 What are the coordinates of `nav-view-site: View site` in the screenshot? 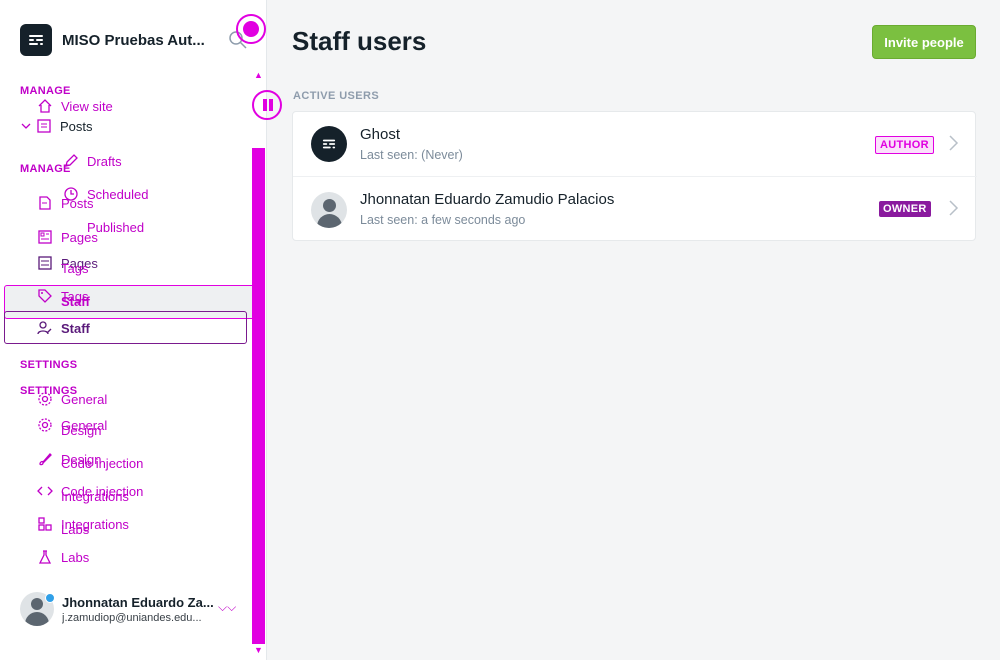 It's located at (74, 106).